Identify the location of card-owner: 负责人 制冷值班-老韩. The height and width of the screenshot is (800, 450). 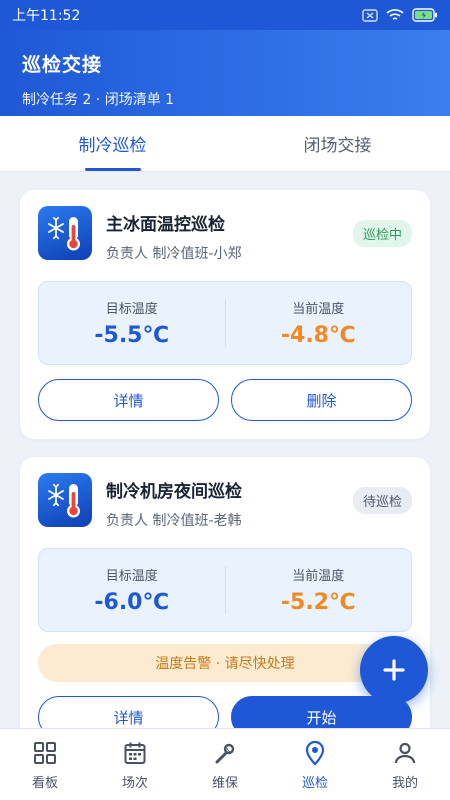
(174, 521).